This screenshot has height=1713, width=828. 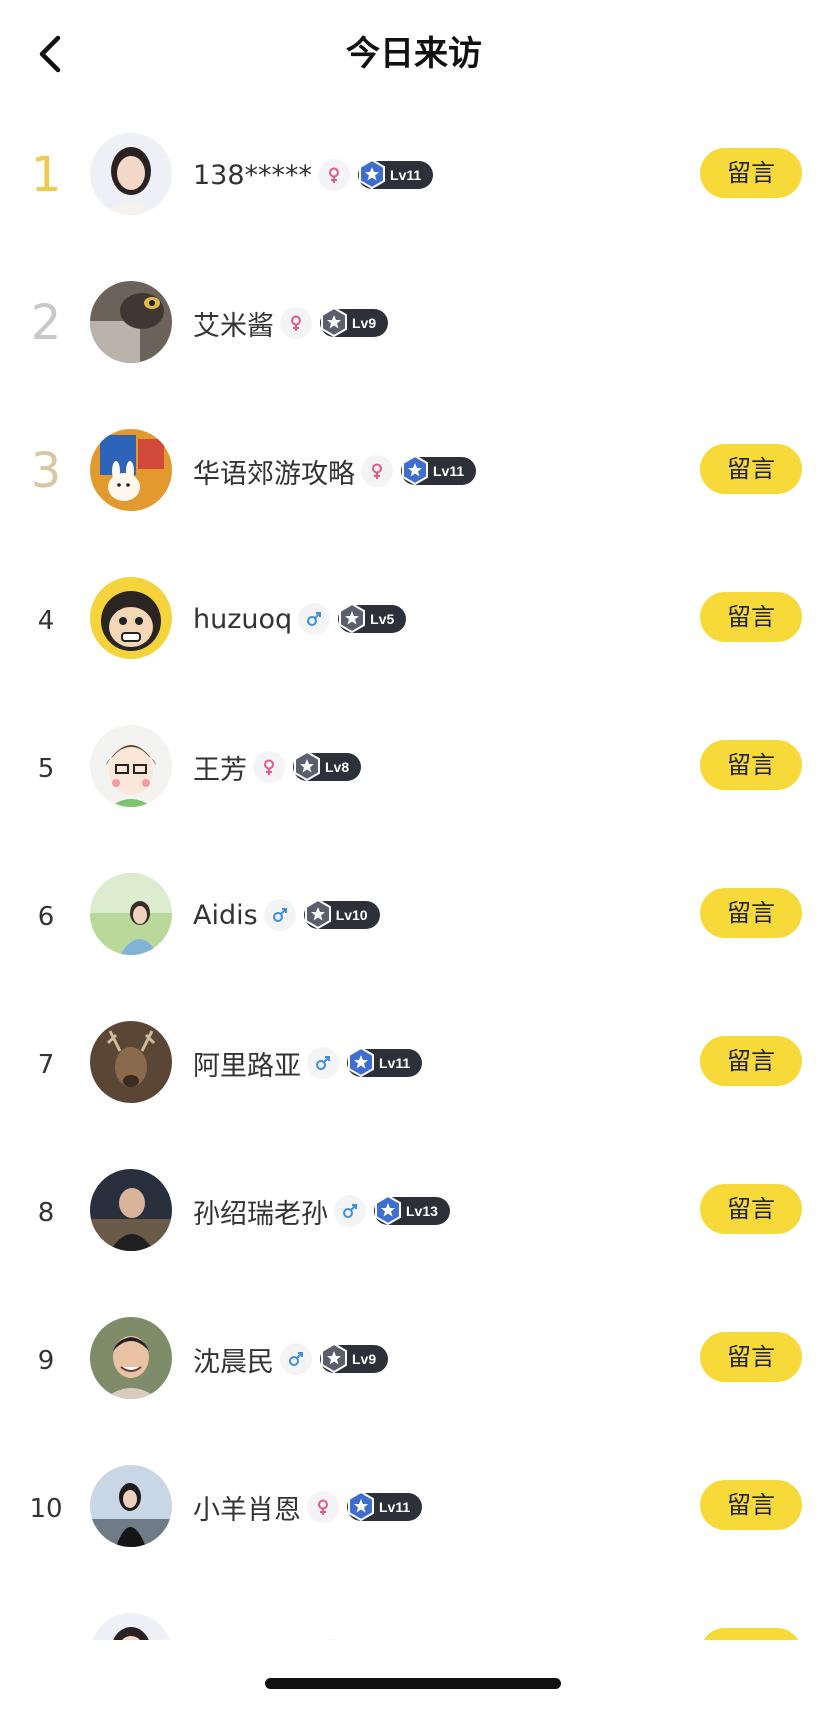 What do you see at coordinates (414, 769) in the screenshot?
I see `visitor-row: 5 王芳 Lv8 留言` at bounding box center [414, 769].